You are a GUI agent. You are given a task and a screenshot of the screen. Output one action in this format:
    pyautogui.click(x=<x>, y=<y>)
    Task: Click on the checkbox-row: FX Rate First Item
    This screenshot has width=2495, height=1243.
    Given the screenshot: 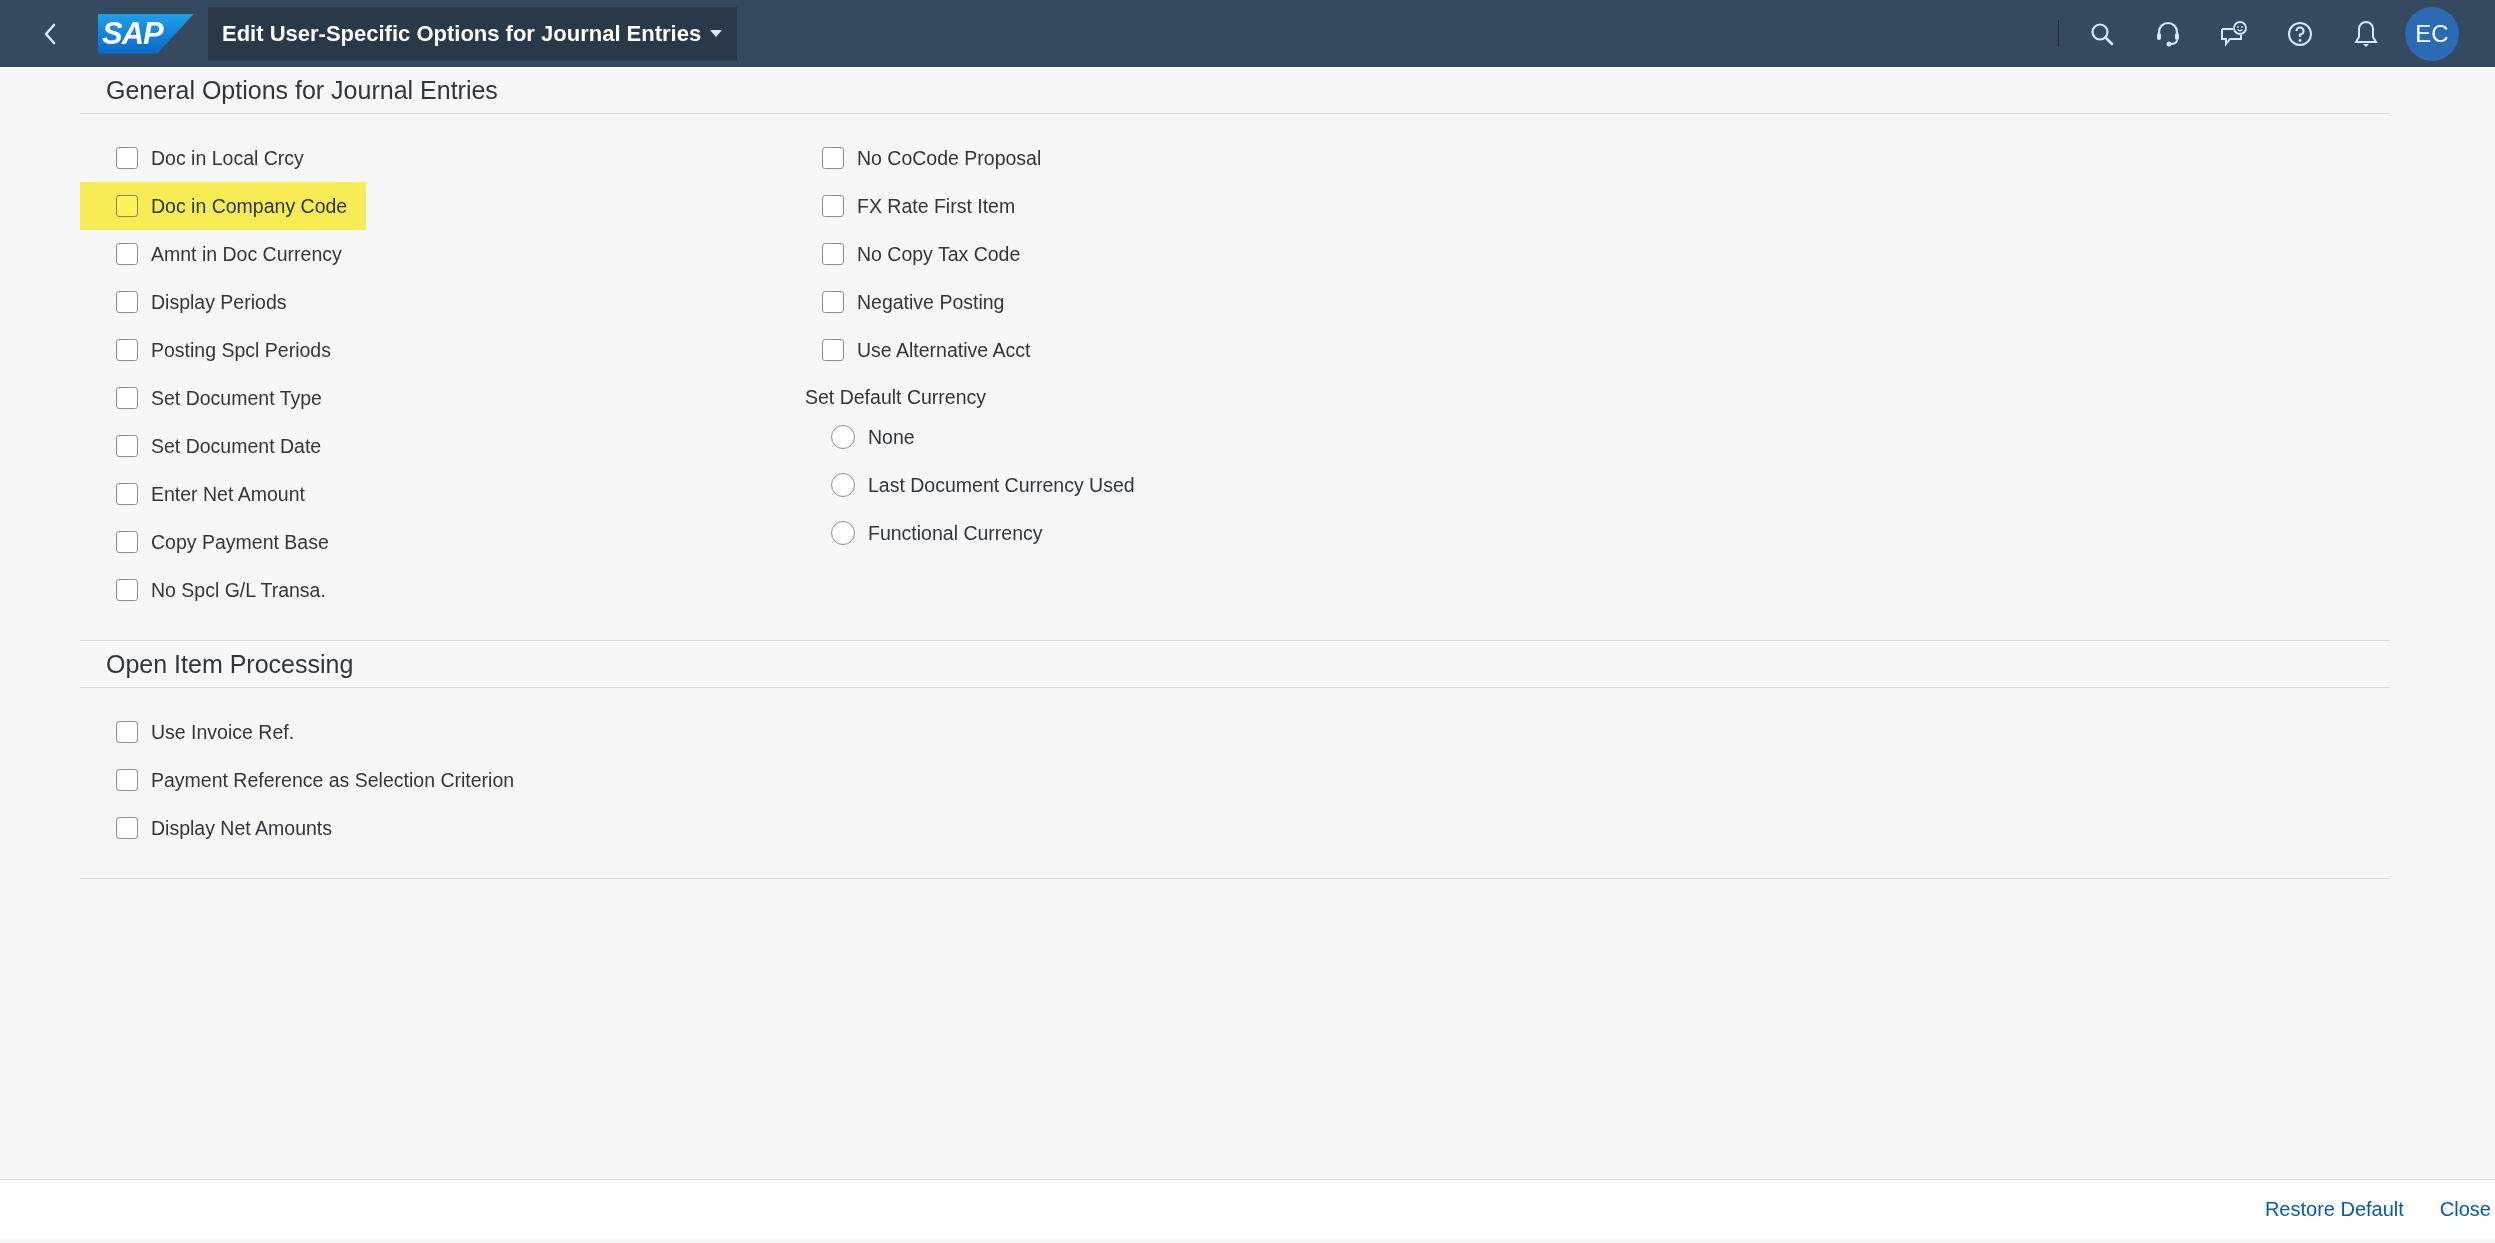 What is the action you would take?
    pyautogui.click(x=910, y=206)
    